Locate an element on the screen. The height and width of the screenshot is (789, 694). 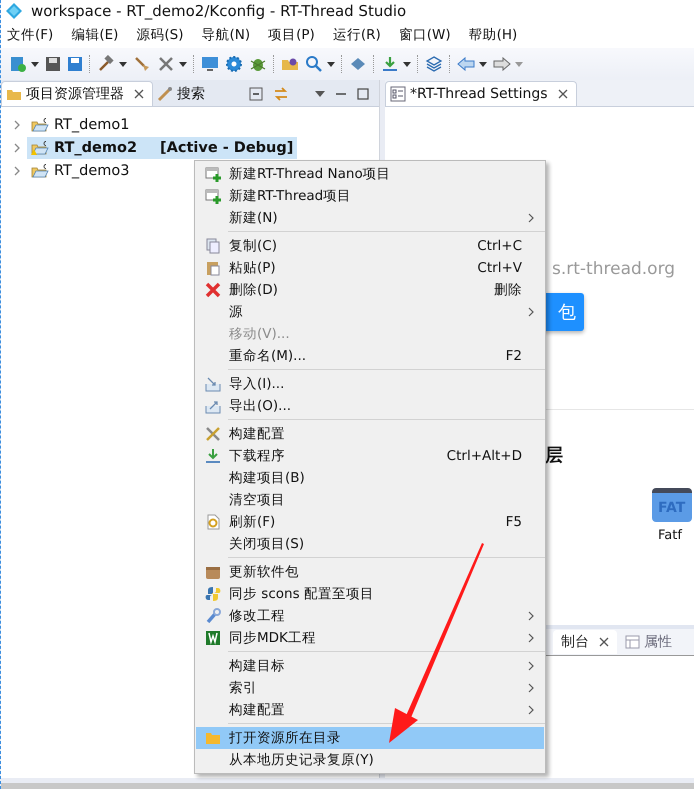
editor-tab: *RT-Thread Settings is located at coordinates (481, 93).